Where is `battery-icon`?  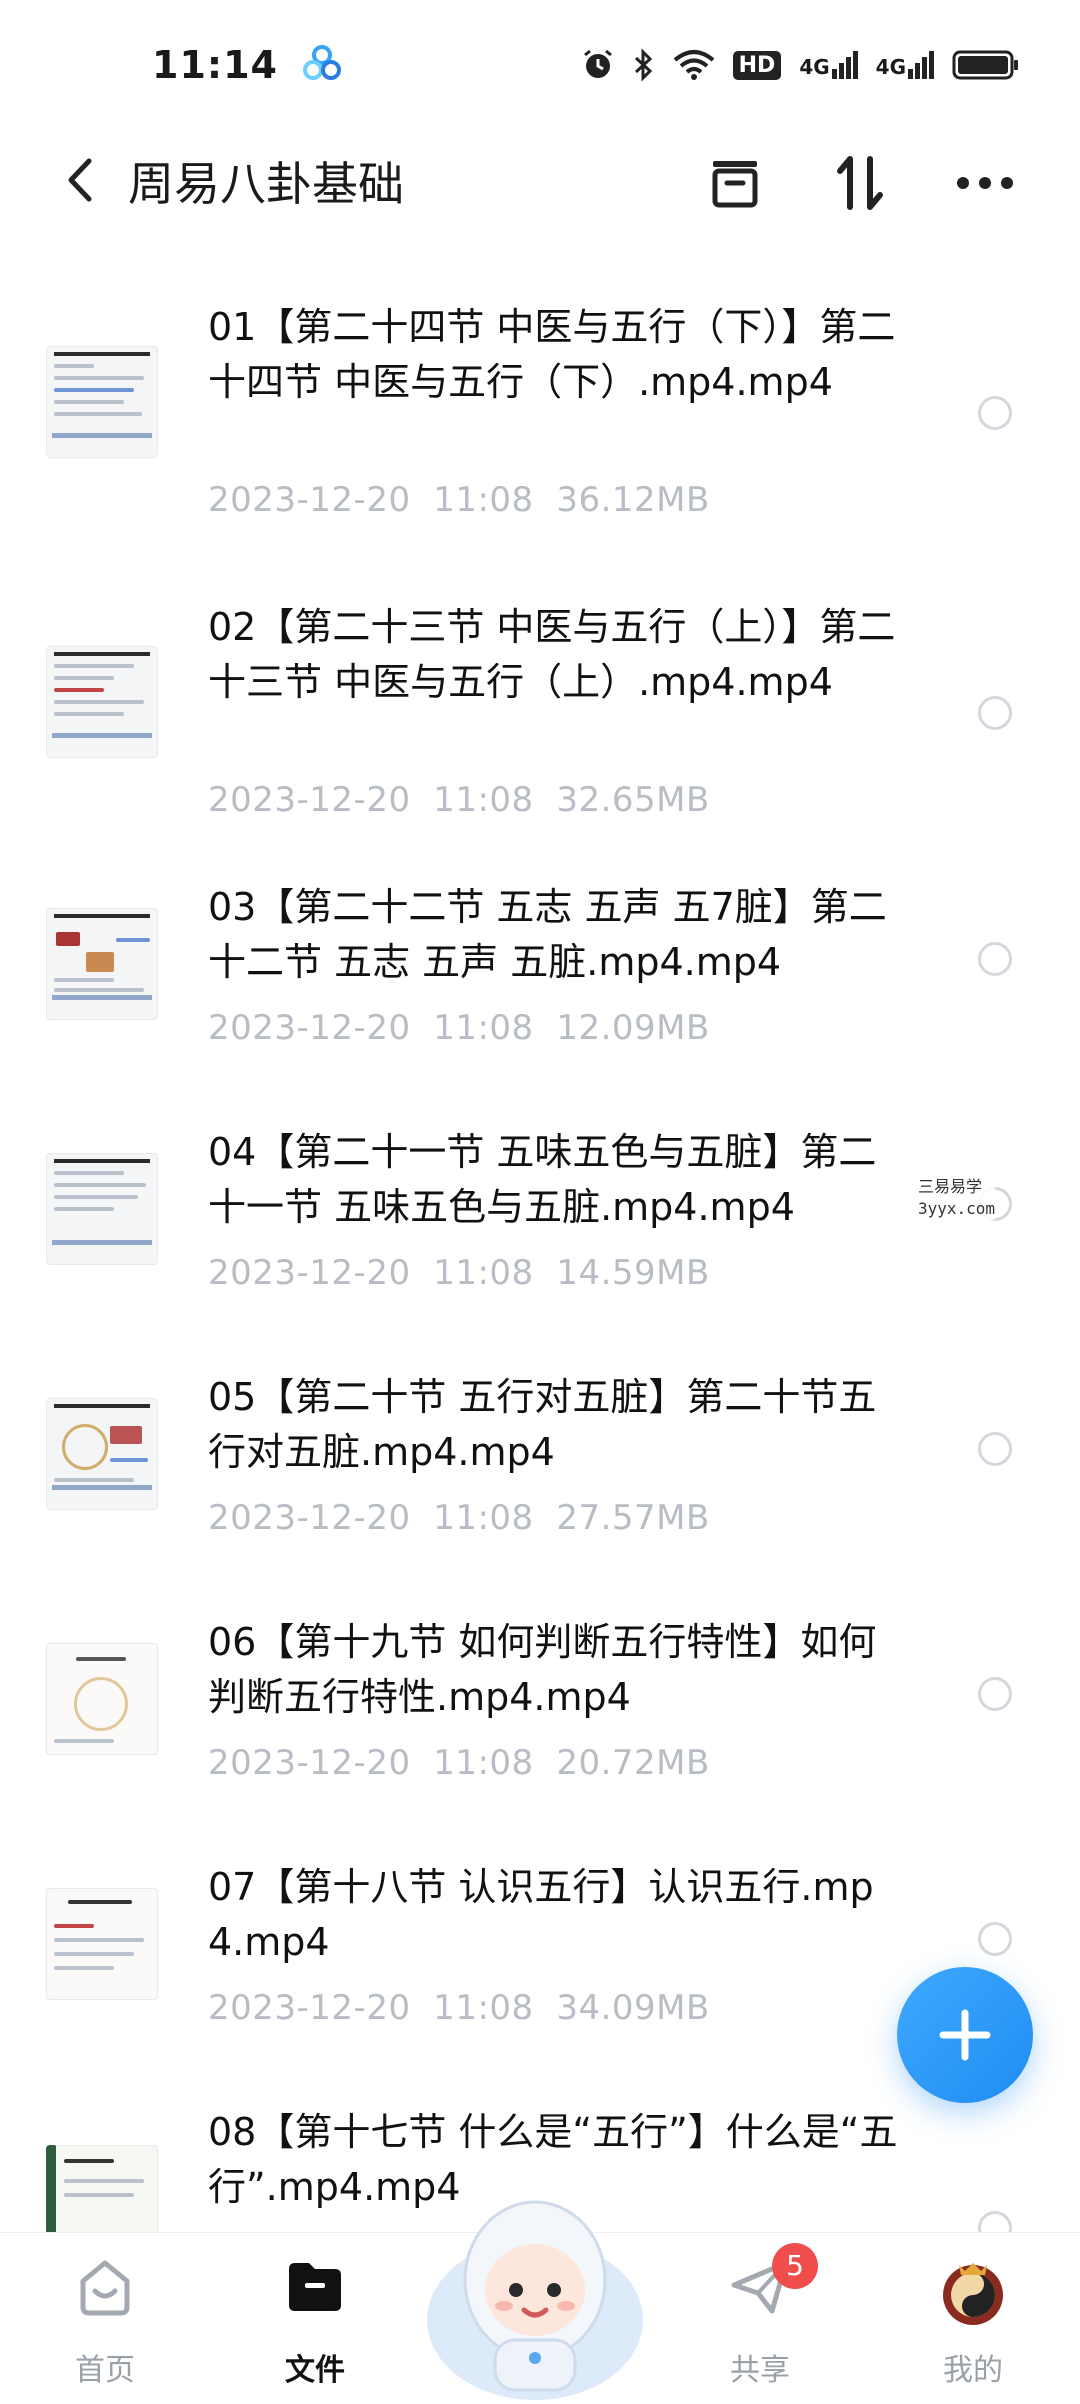
battery-icon is located at coordinates (986, 65).